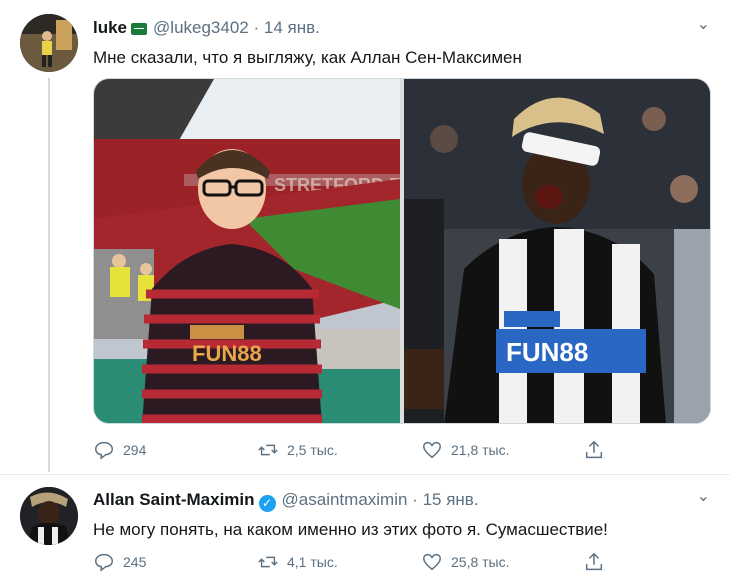 The width and height of the screenshot is (730, 588). I want to click on thread-line, so click(49, 275).